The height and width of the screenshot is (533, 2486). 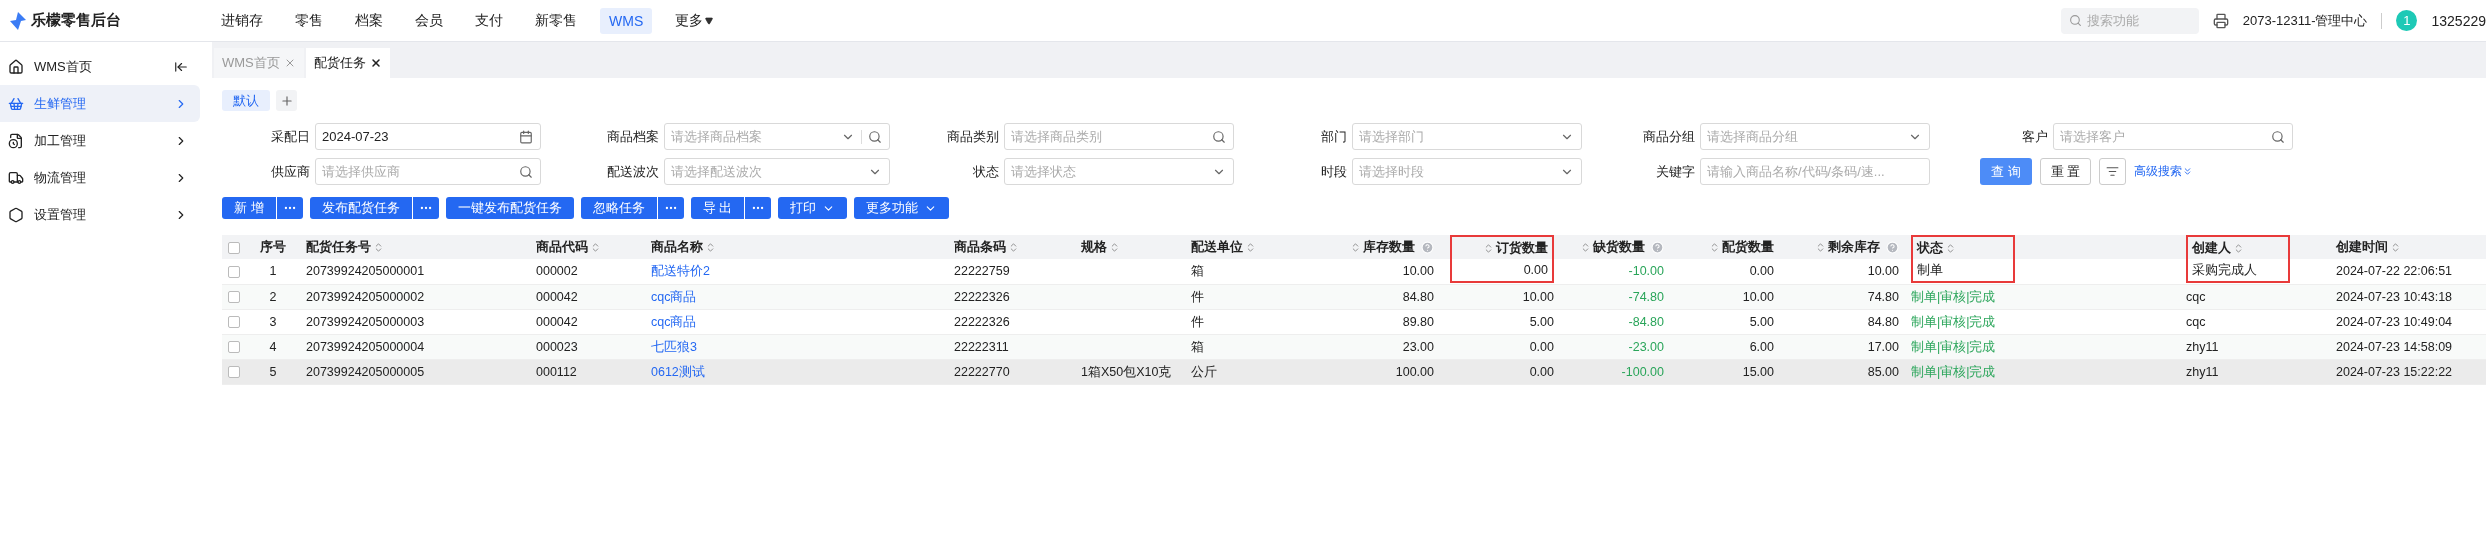 What do you see at coordinates (1502, 271) in the screenshot?
I see `table-cell: 0.00` at bounding box center [1502, 271].